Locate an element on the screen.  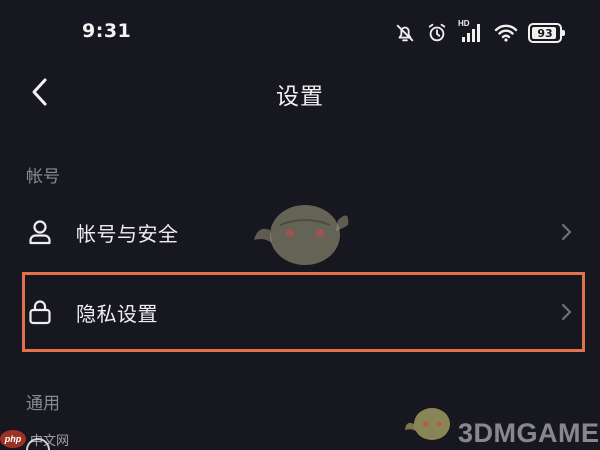
brand-watermark: 3DMGAME is located at coordinates (529, 433).